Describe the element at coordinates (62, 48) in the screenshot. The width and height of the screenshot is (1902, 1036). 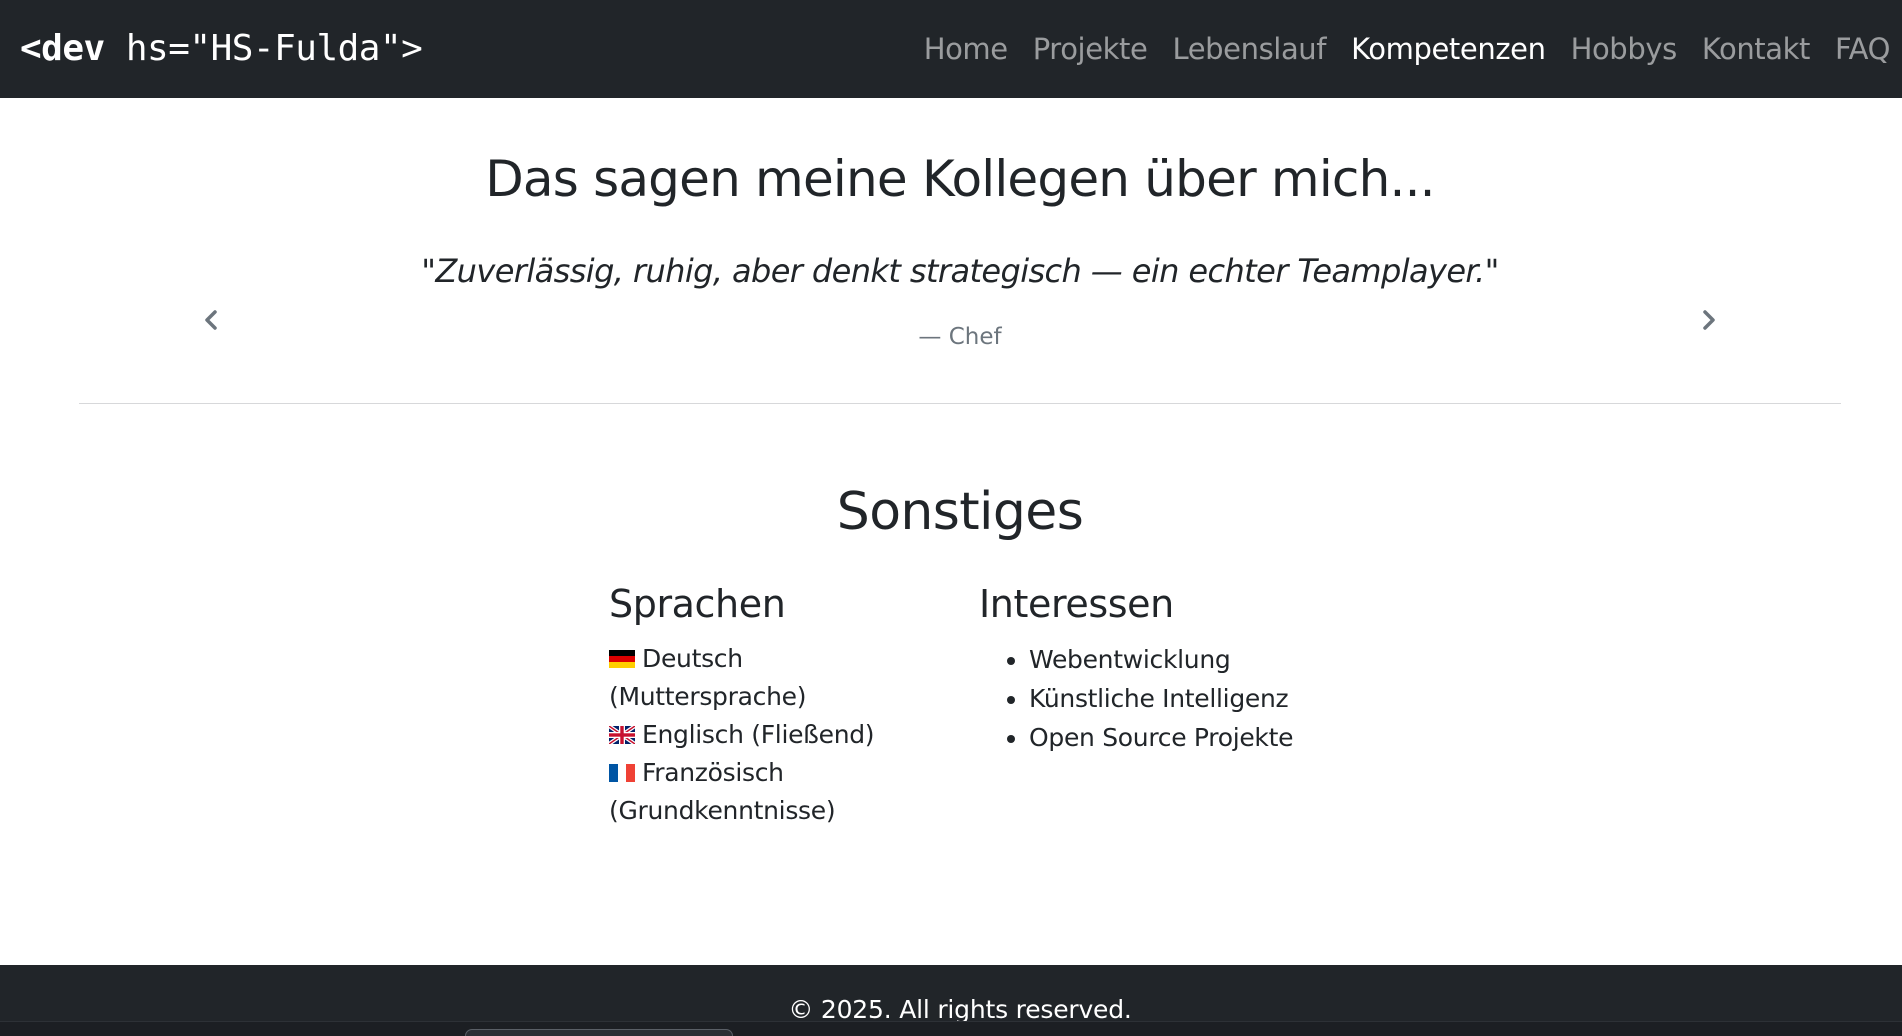
I see `brand-logo-tag: <dev` at that location.